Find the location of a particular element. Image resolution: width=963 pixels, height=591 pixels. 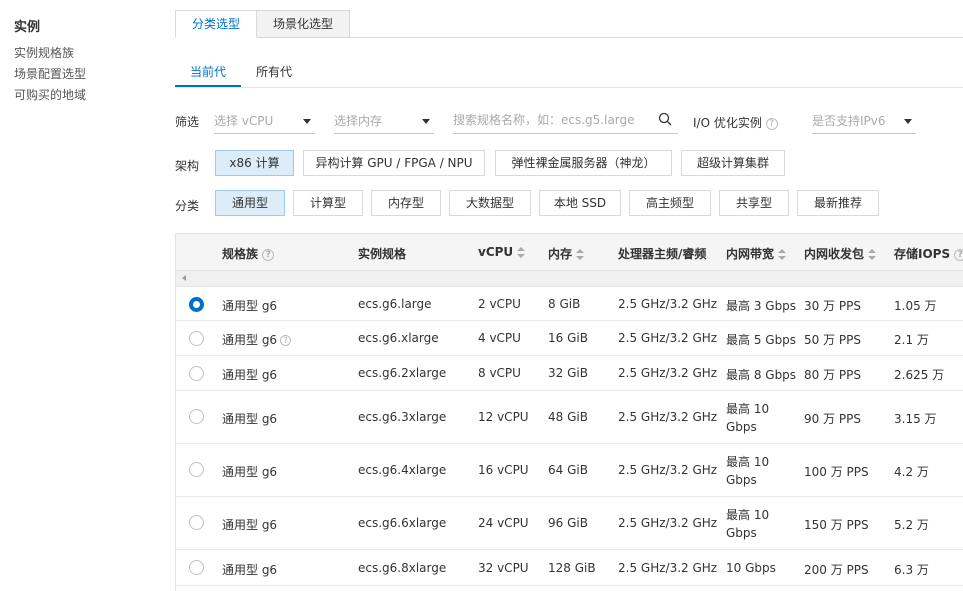

category-option-compute: 计算型 is located at coordinates (328, 203).